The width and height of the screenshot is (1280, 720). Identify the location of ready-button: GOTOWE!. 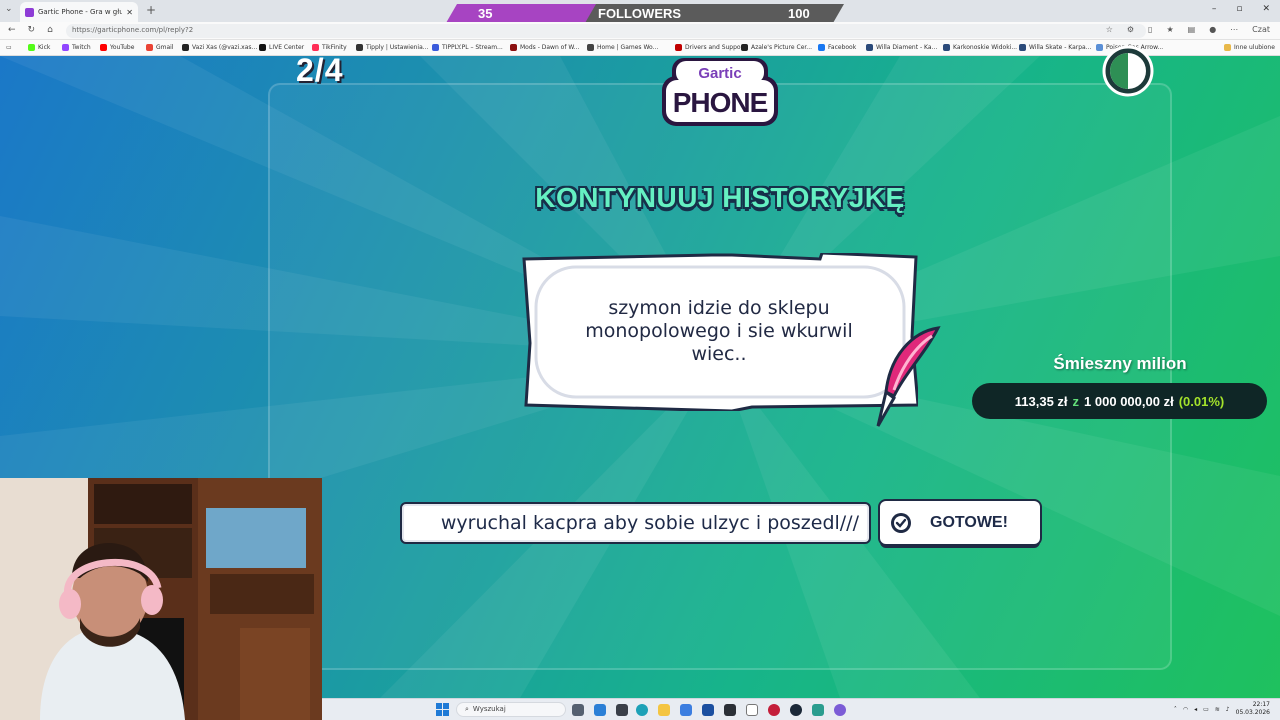
(960, 522).